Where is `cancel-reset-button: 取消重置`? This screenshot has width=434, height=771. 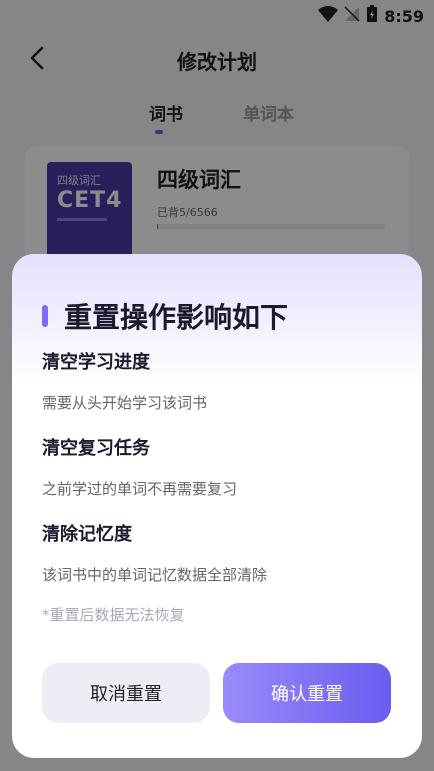
cancel-reset-button: 取消重置 is located at coordinates (126, 693).